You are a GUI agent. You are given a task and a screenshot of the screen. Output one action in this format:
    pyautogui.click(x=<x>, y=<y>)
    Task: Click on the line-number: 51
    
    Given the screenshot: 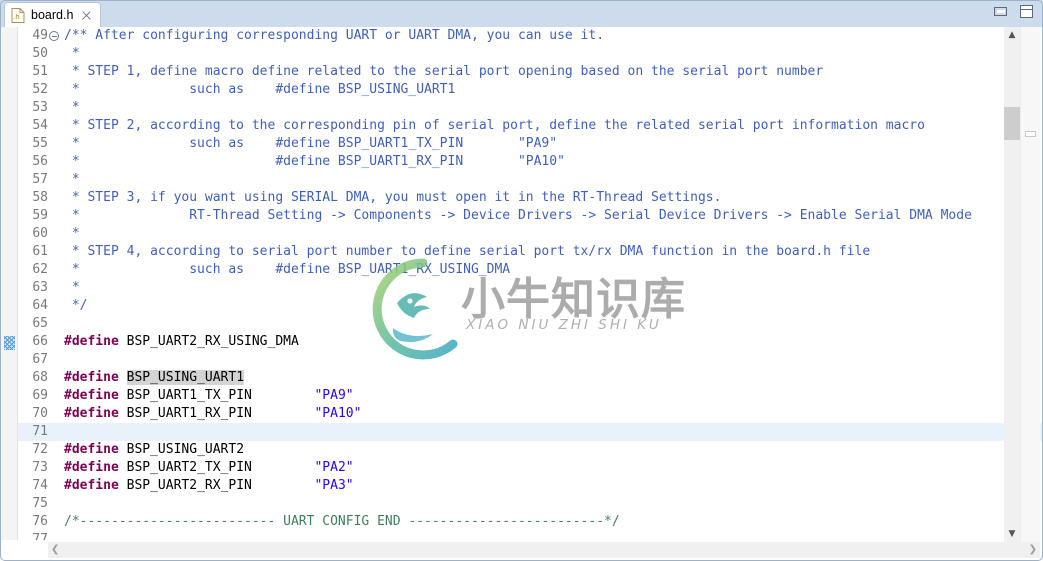 What is the action you would take?
    pyautogui.click(x=40, y=71)
    